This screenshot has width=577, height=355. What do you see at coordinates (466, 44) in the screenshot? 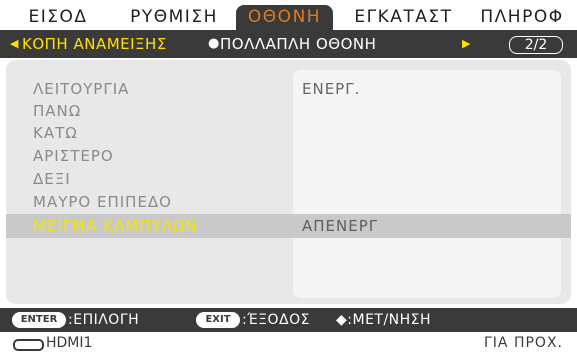
I see `submenu-right-arrow-icon: ▶` at bounding box center [466, 44].